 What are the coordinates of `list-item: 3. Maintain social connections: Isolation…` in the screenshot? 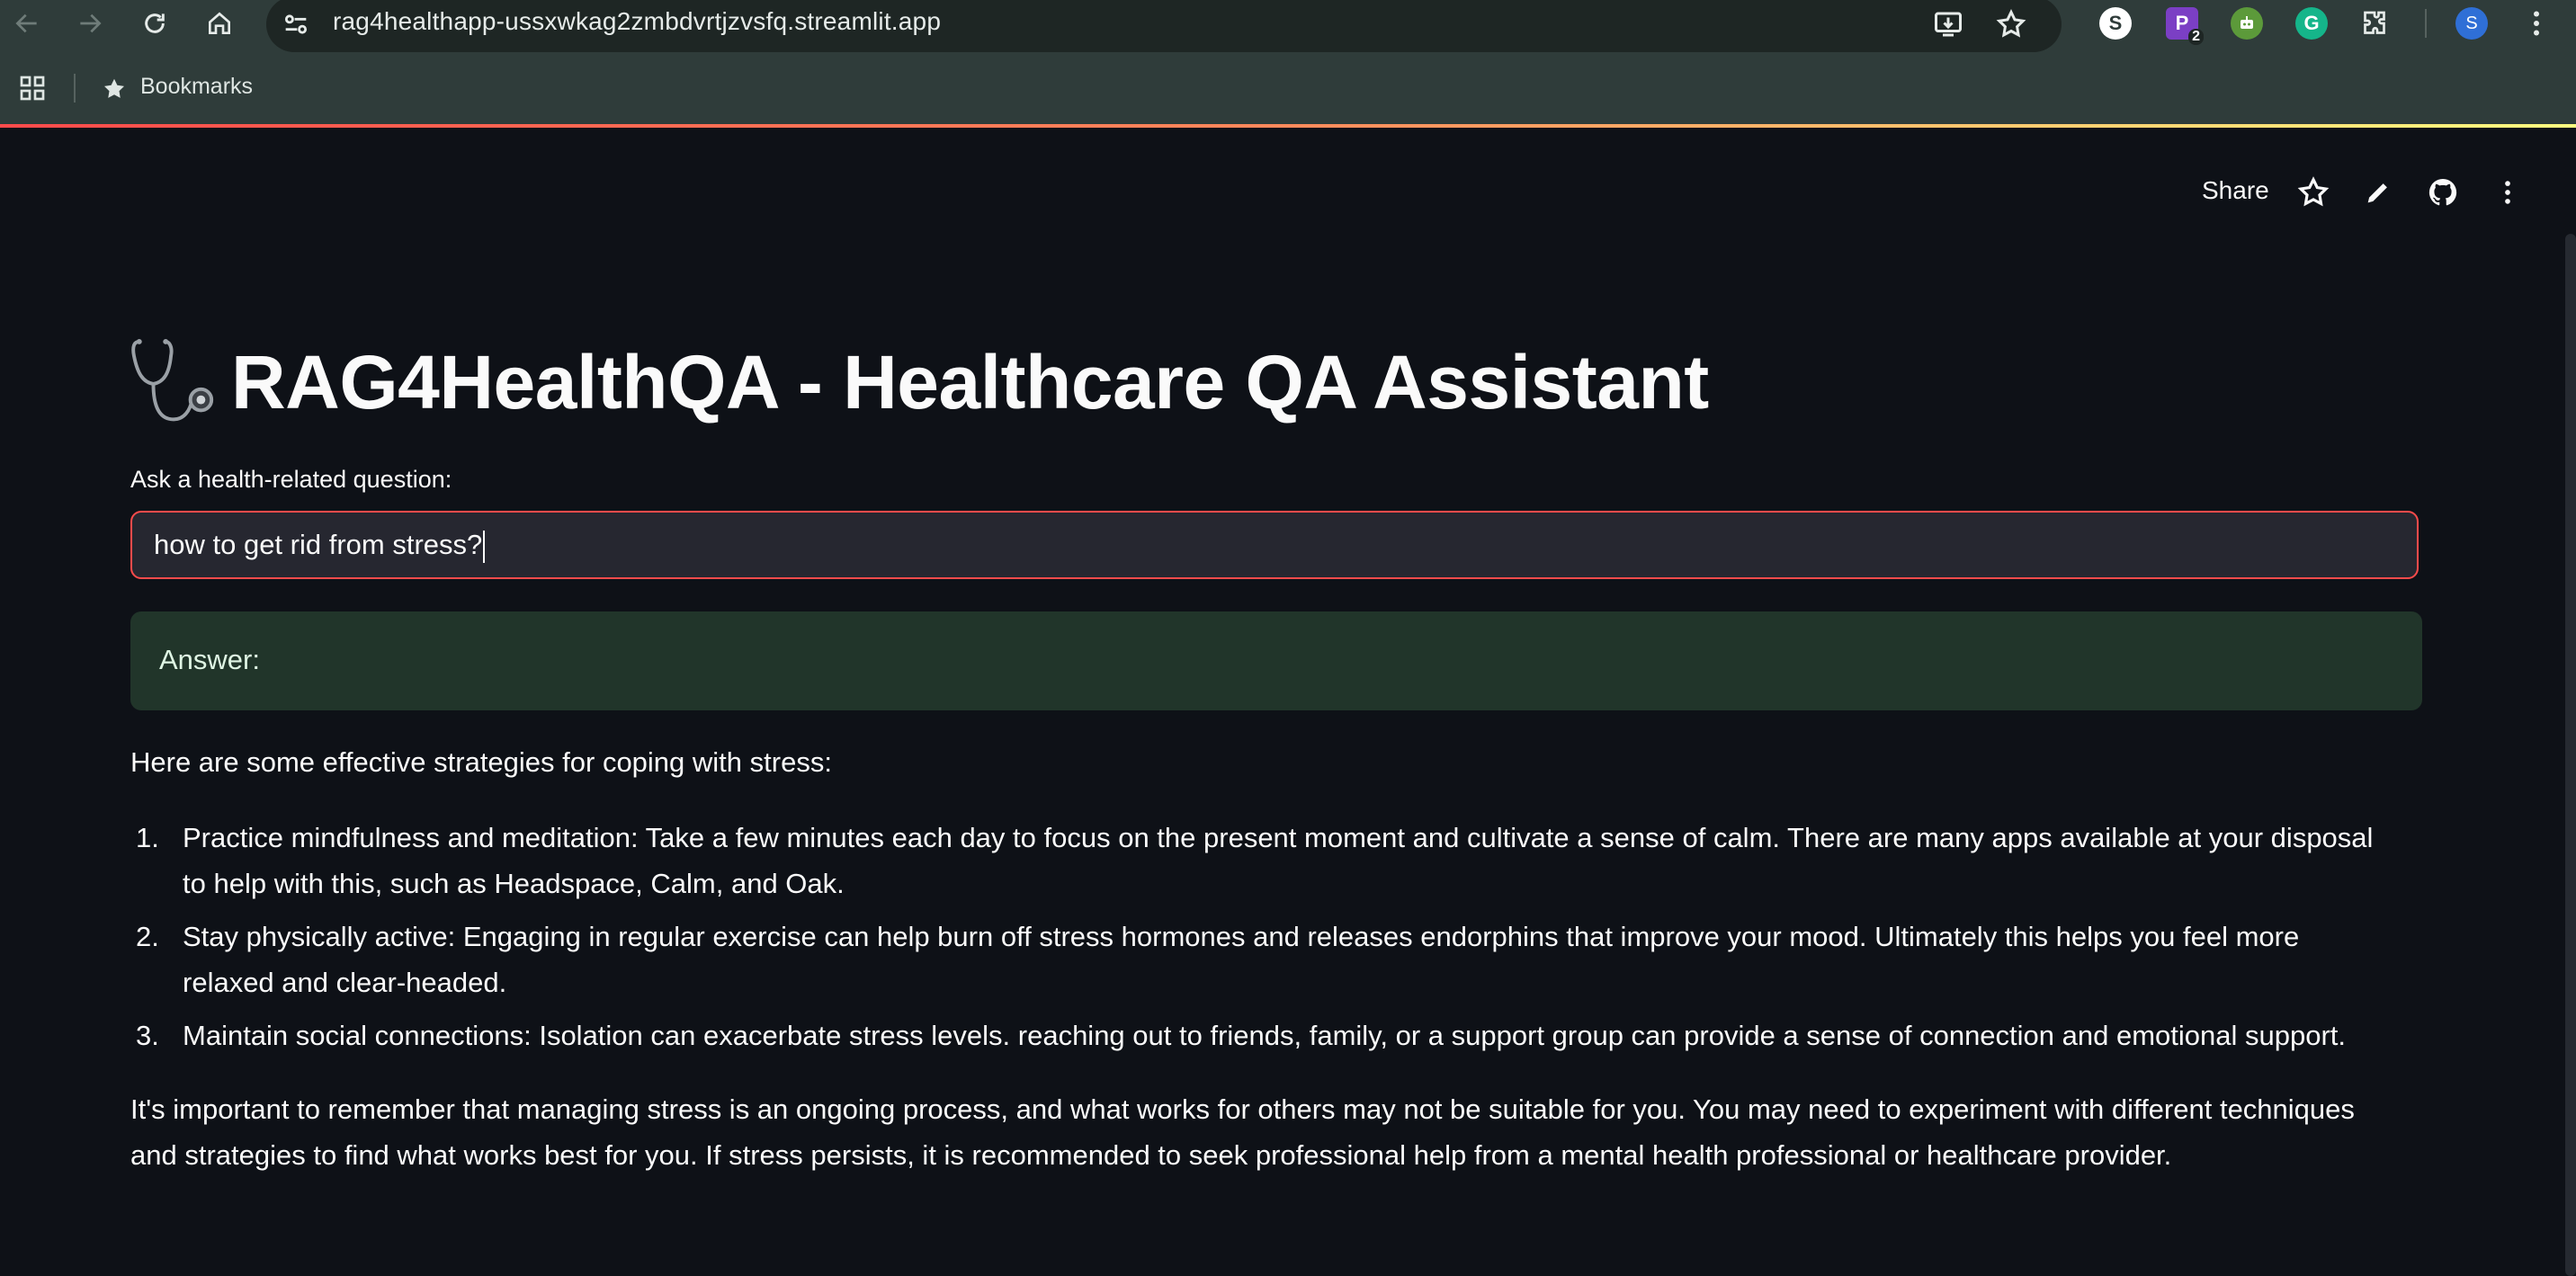 It's located at (1241, 1035).